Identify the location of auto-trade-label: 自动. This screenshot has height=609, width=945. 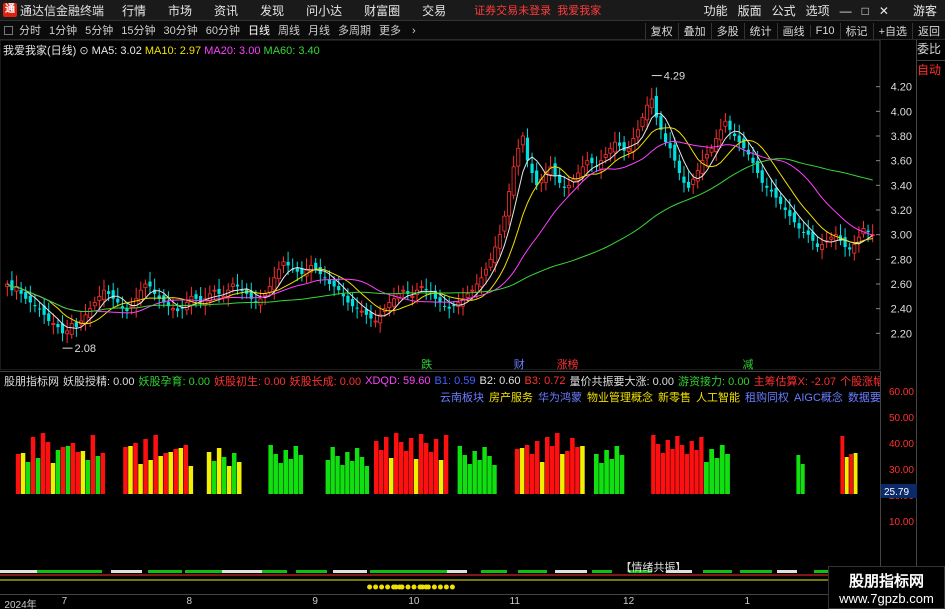
(931, 69).